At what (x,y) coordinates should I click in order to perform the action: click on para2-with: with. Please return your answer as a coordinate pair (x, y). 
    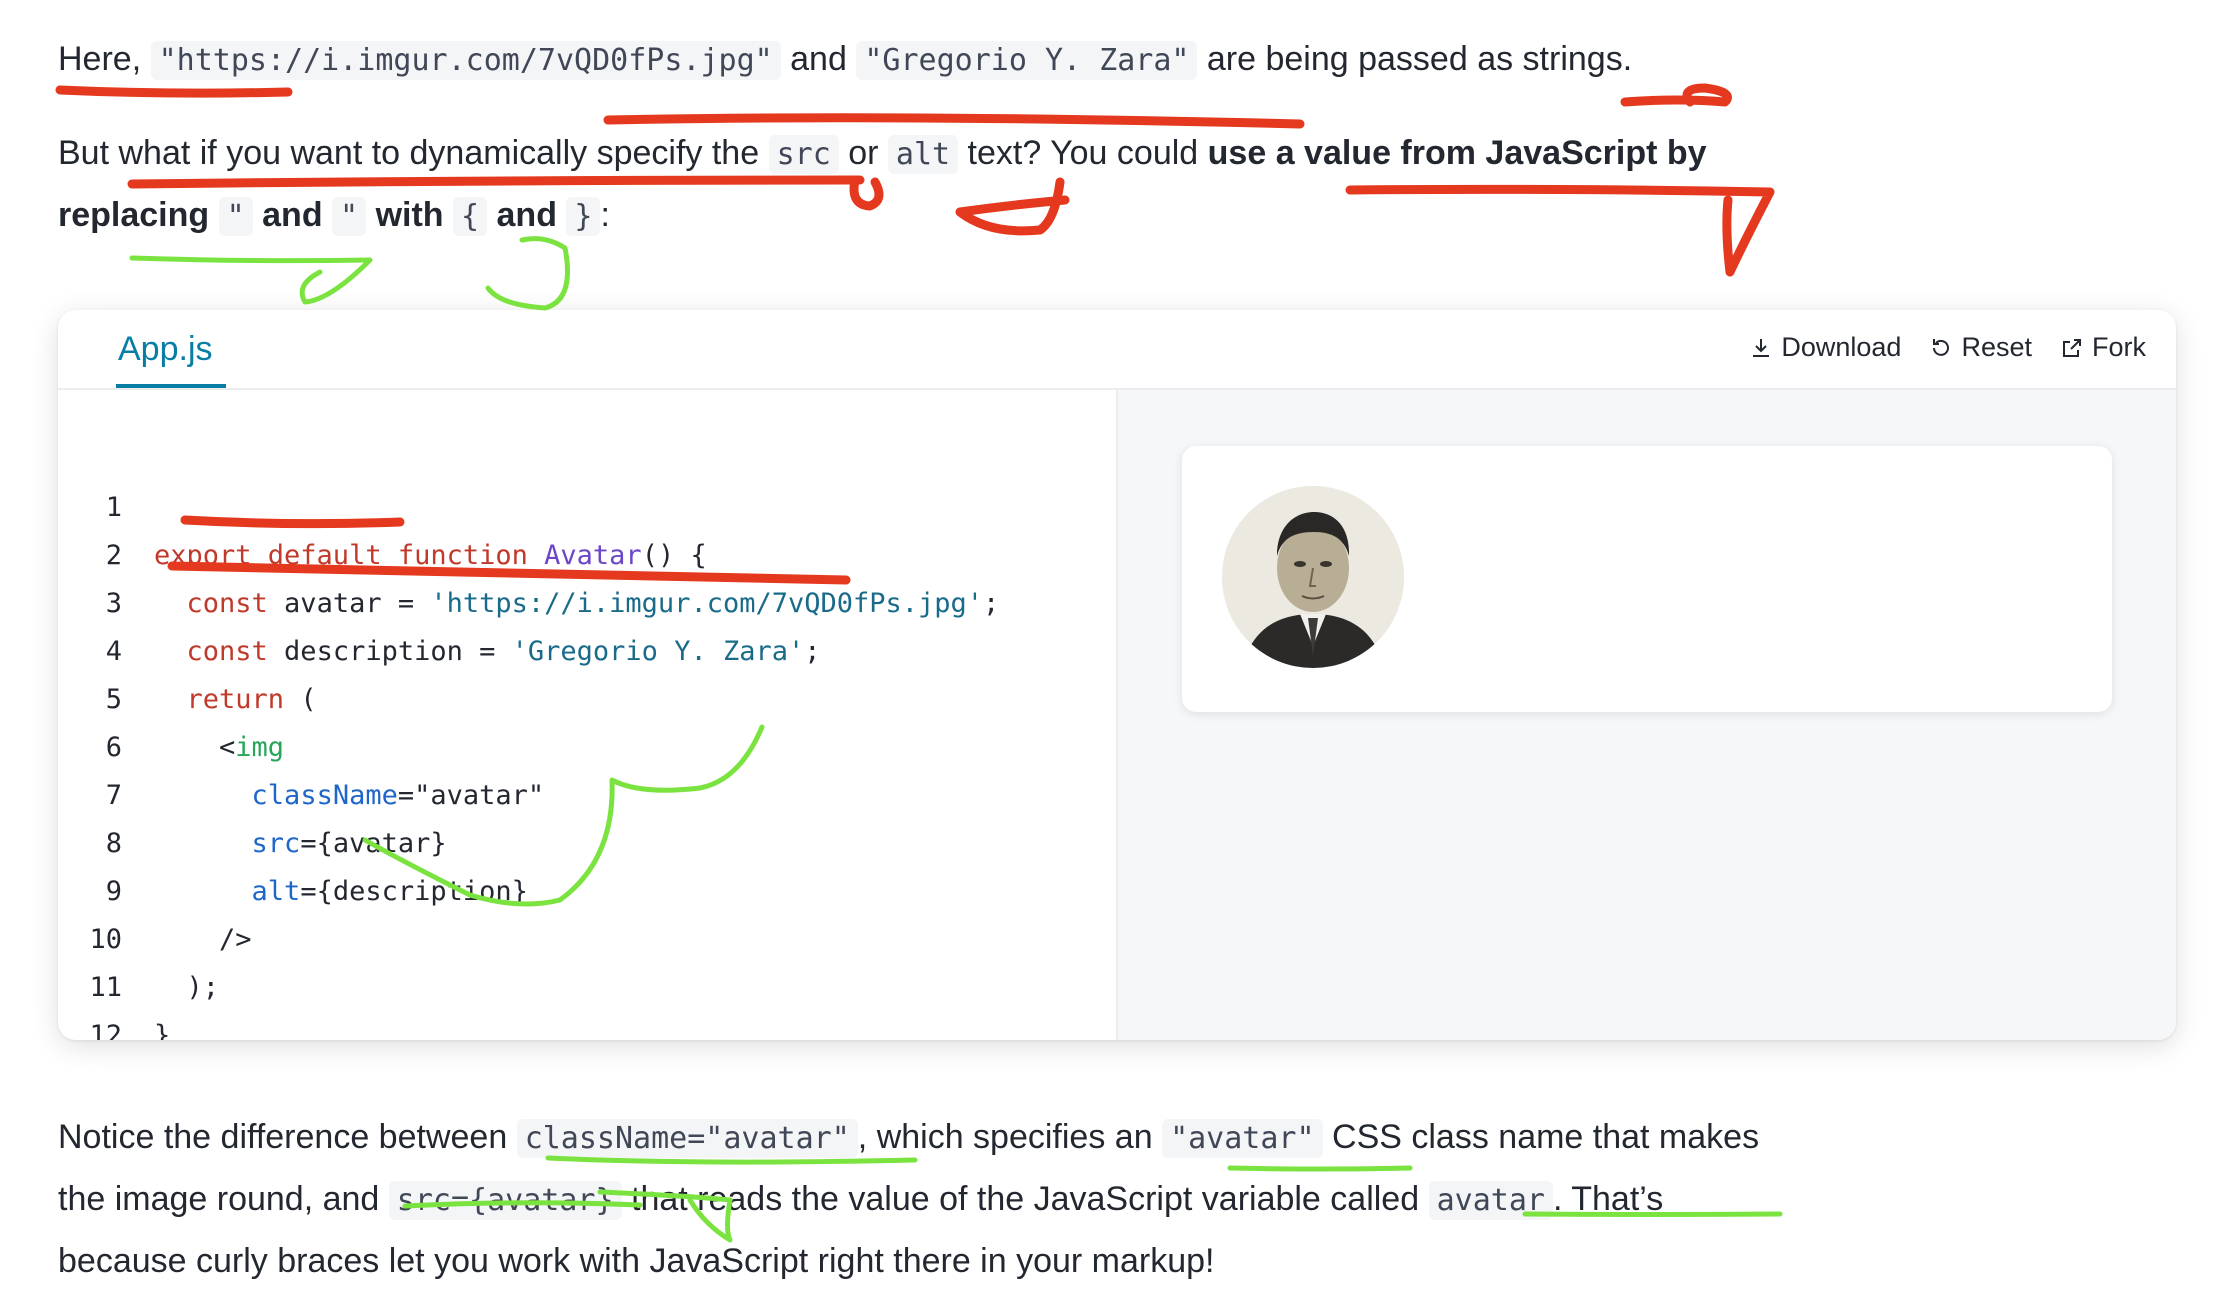
    Looking at the image, I should click on (409, 215).